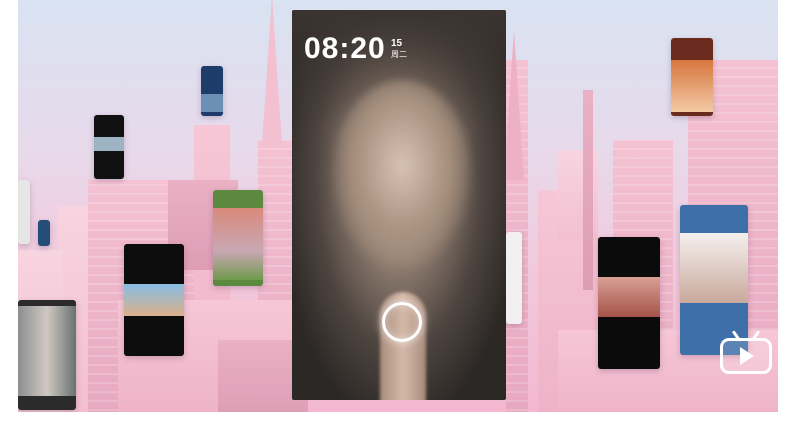  Describe the element at coordinates (747, 356) in the screenshot. I see `play-icon` at that location.